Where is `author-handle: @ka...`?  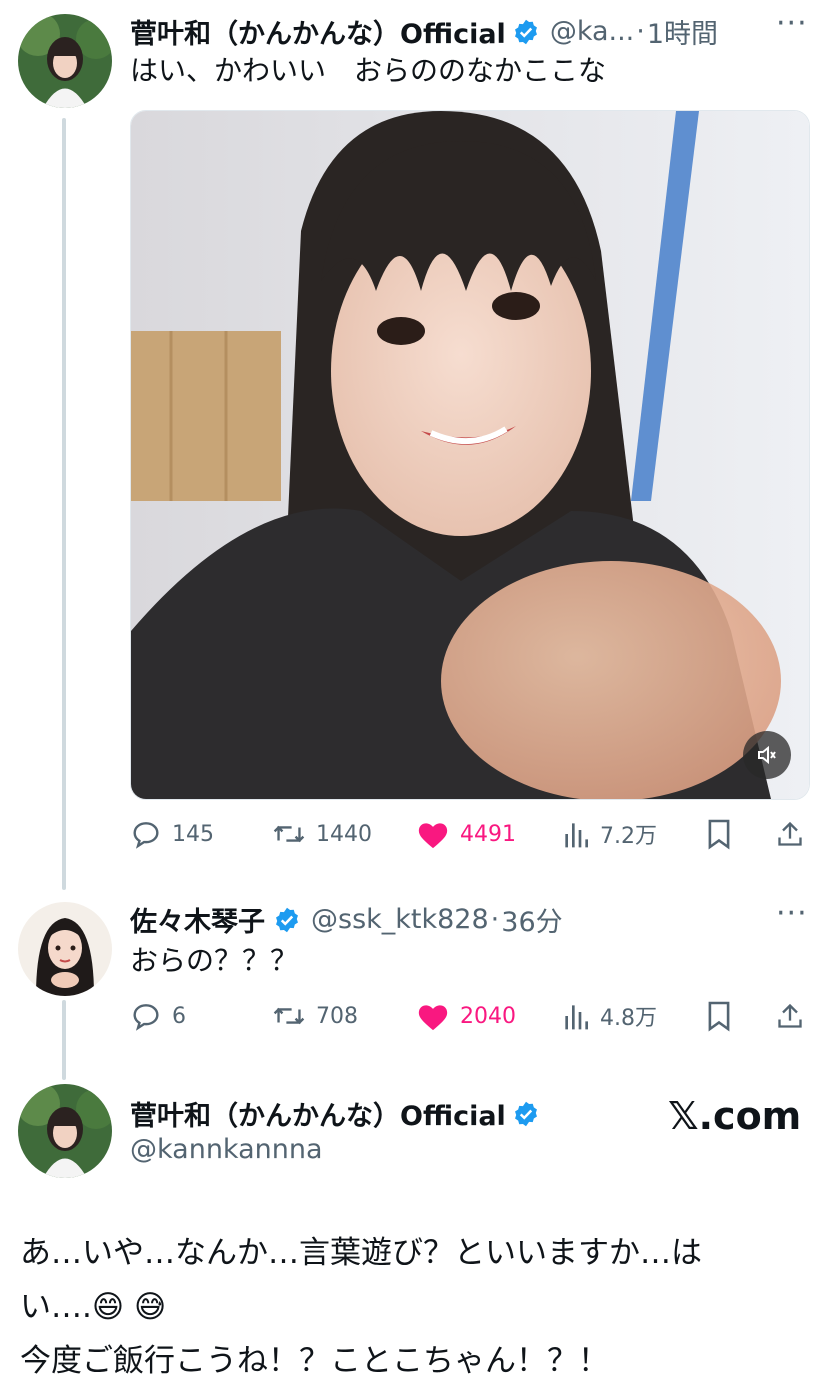 author-handle: @ka... is located at coordinates (592, 31).